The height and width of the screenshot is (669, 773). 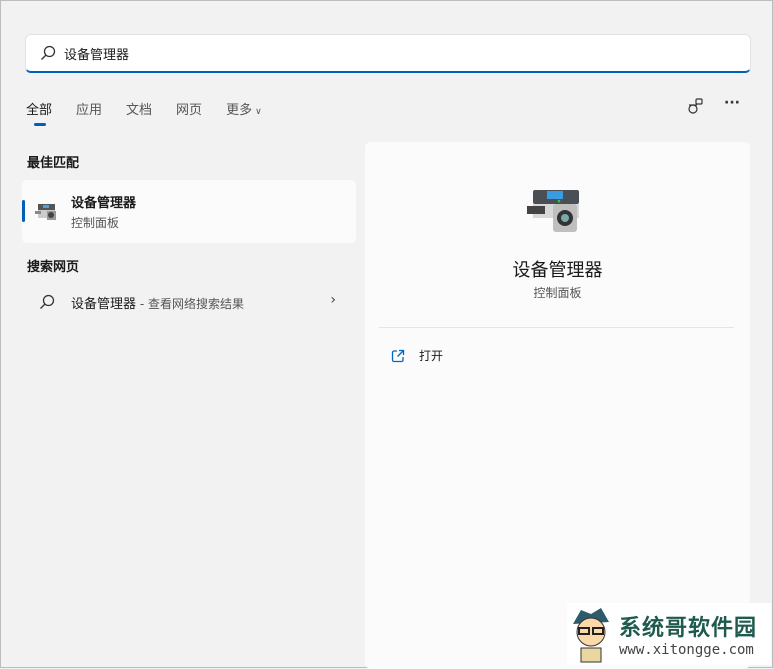 I want to click on divider, so click(x=556, y=327).